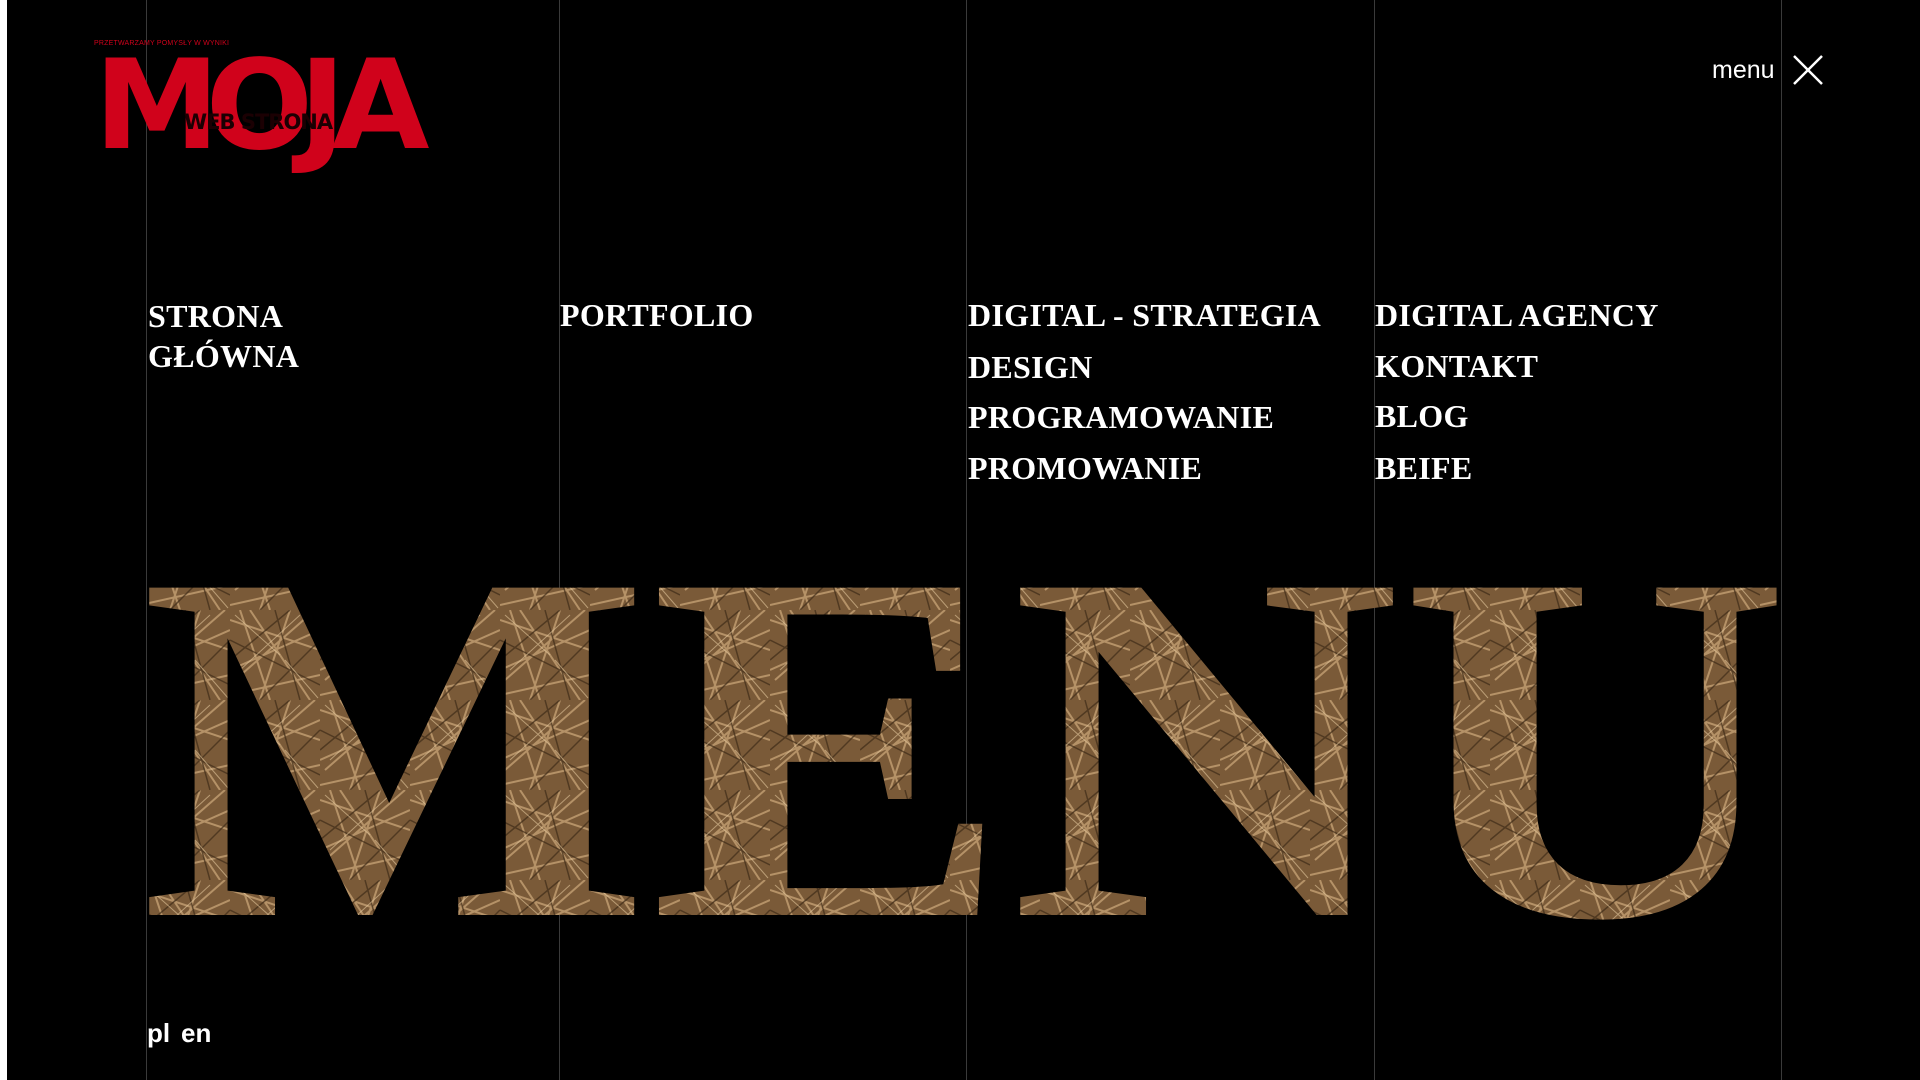  I want to click on nav-beife: BEIFE, so click(1424, 468).